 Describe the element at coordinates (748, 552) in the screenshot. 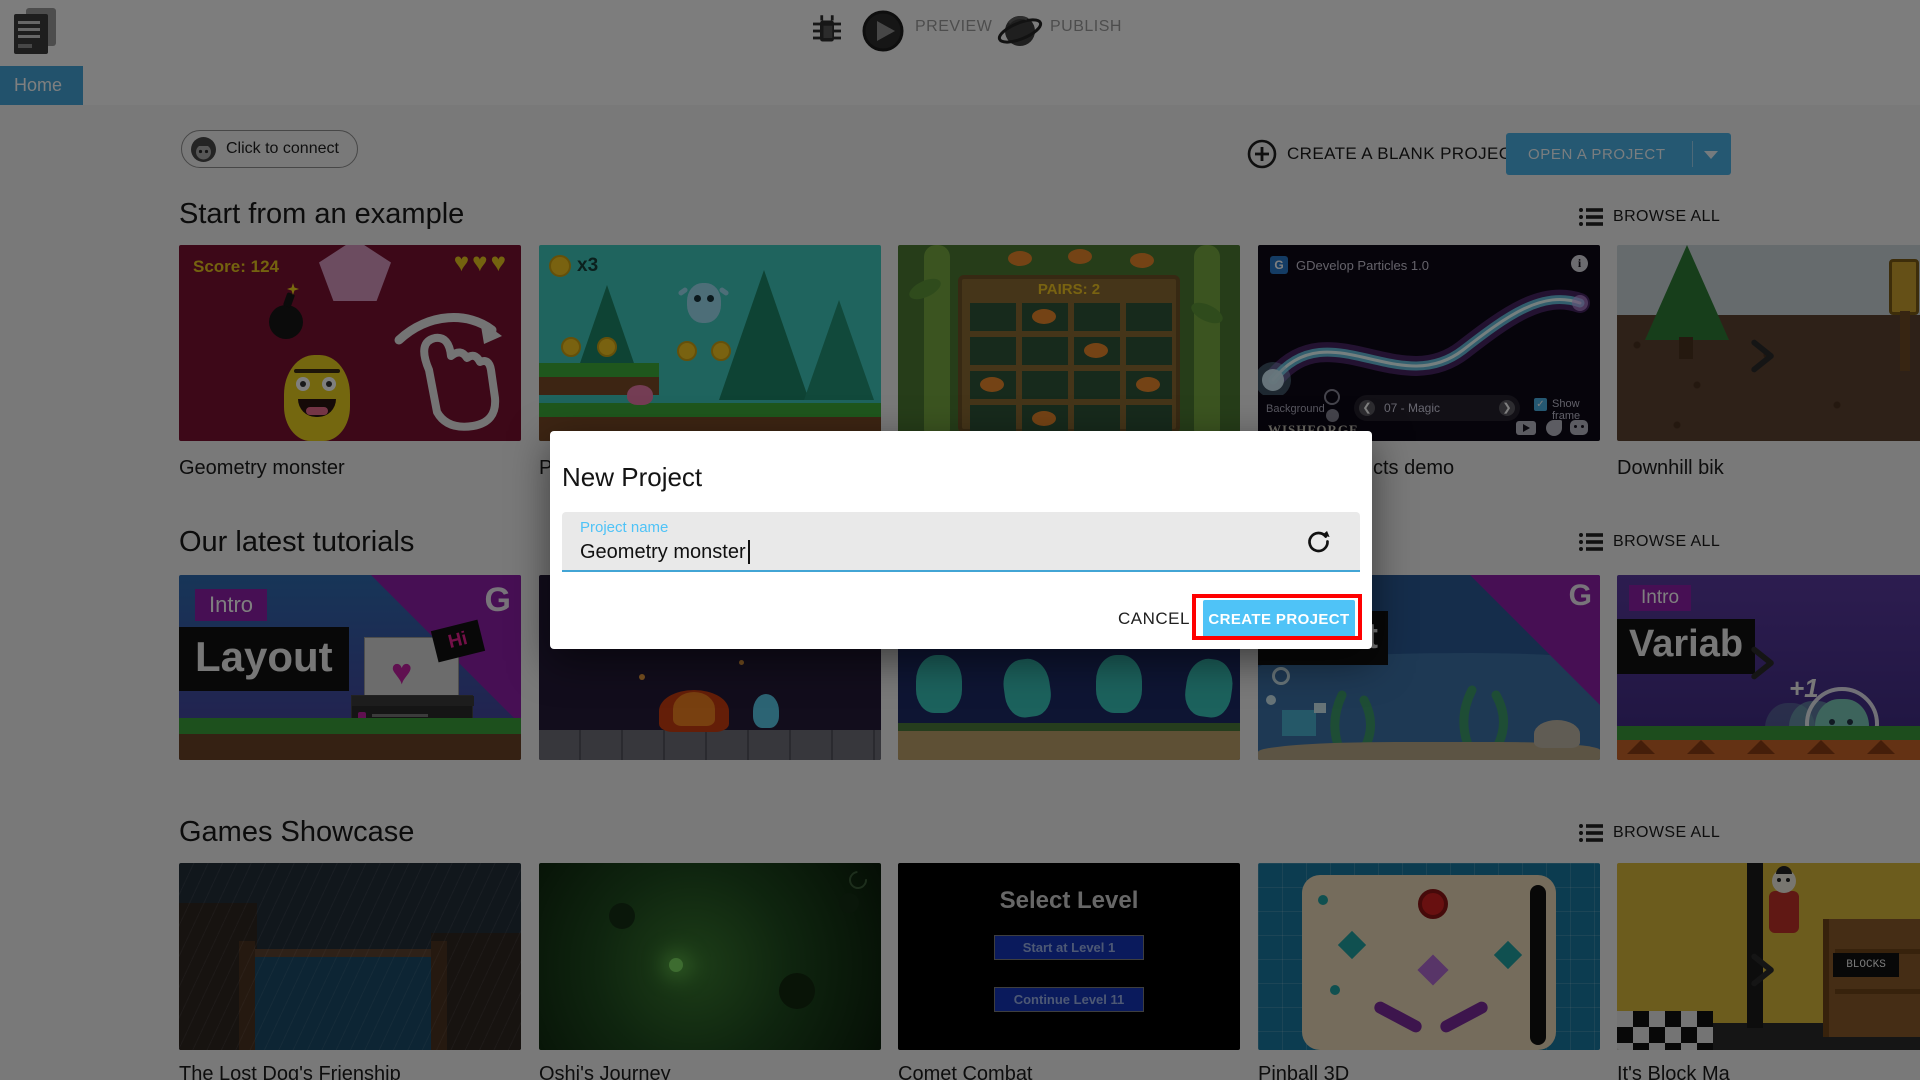

I see `text-cursor` at that location.